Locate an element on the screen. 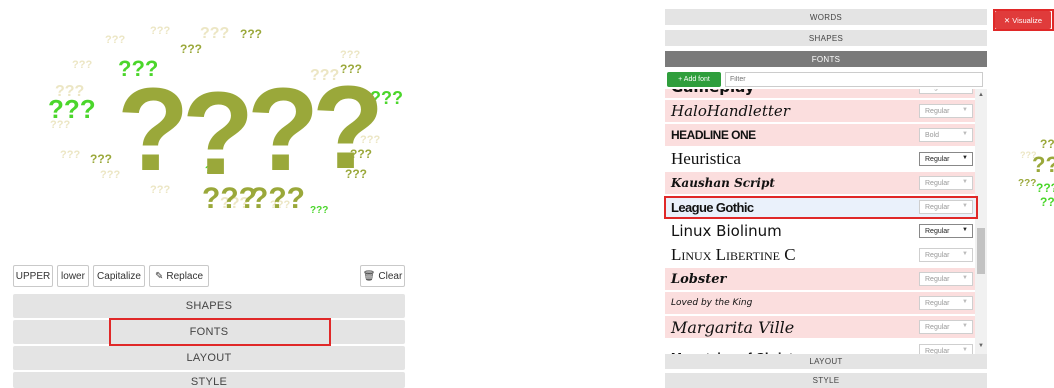 The width and height of the screenshot is (1054, 388). font-name: Linux Biolinum is located at coordinates (726, 231).